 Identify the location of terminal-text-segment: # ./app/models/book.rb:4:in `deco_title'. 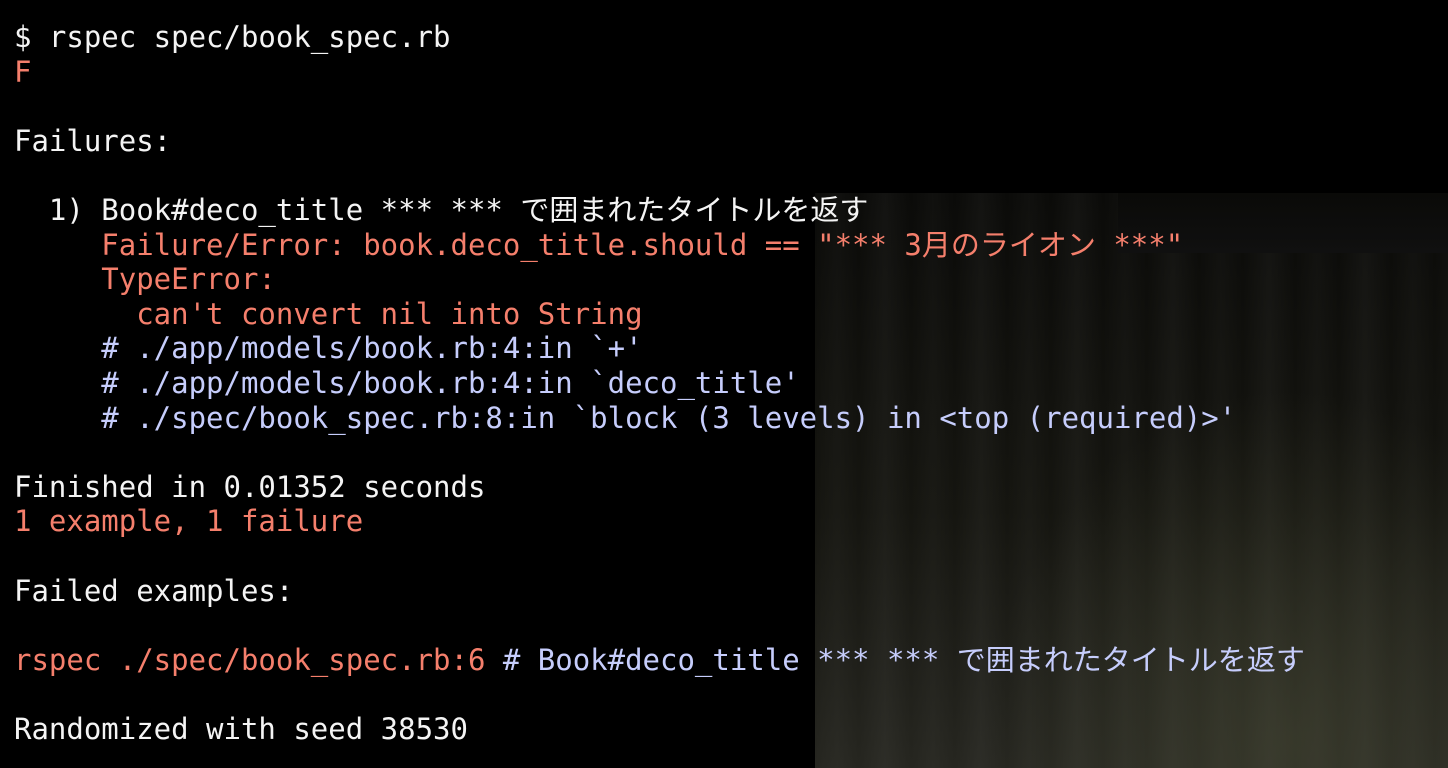
(407, 382).